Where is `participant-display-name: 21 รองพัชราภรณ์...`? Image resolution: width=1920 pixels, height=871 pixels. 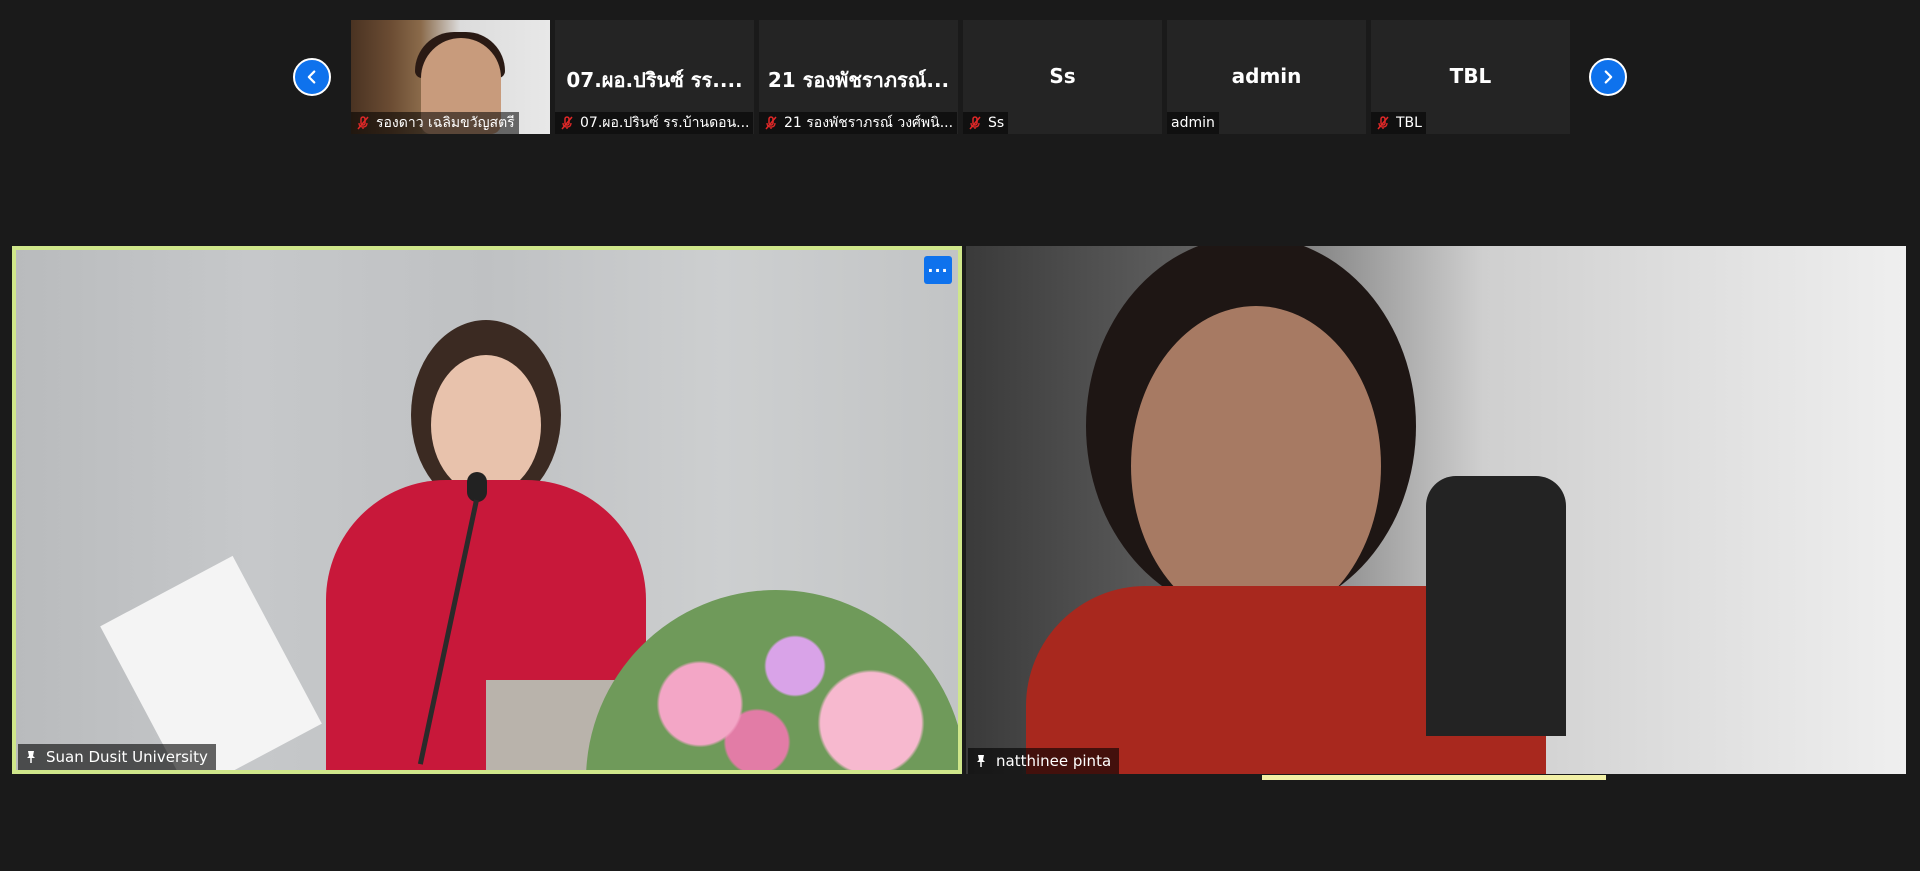
participant-display-name: 21 รองพัชราภรณ์... is located at coordinates (858, 80).